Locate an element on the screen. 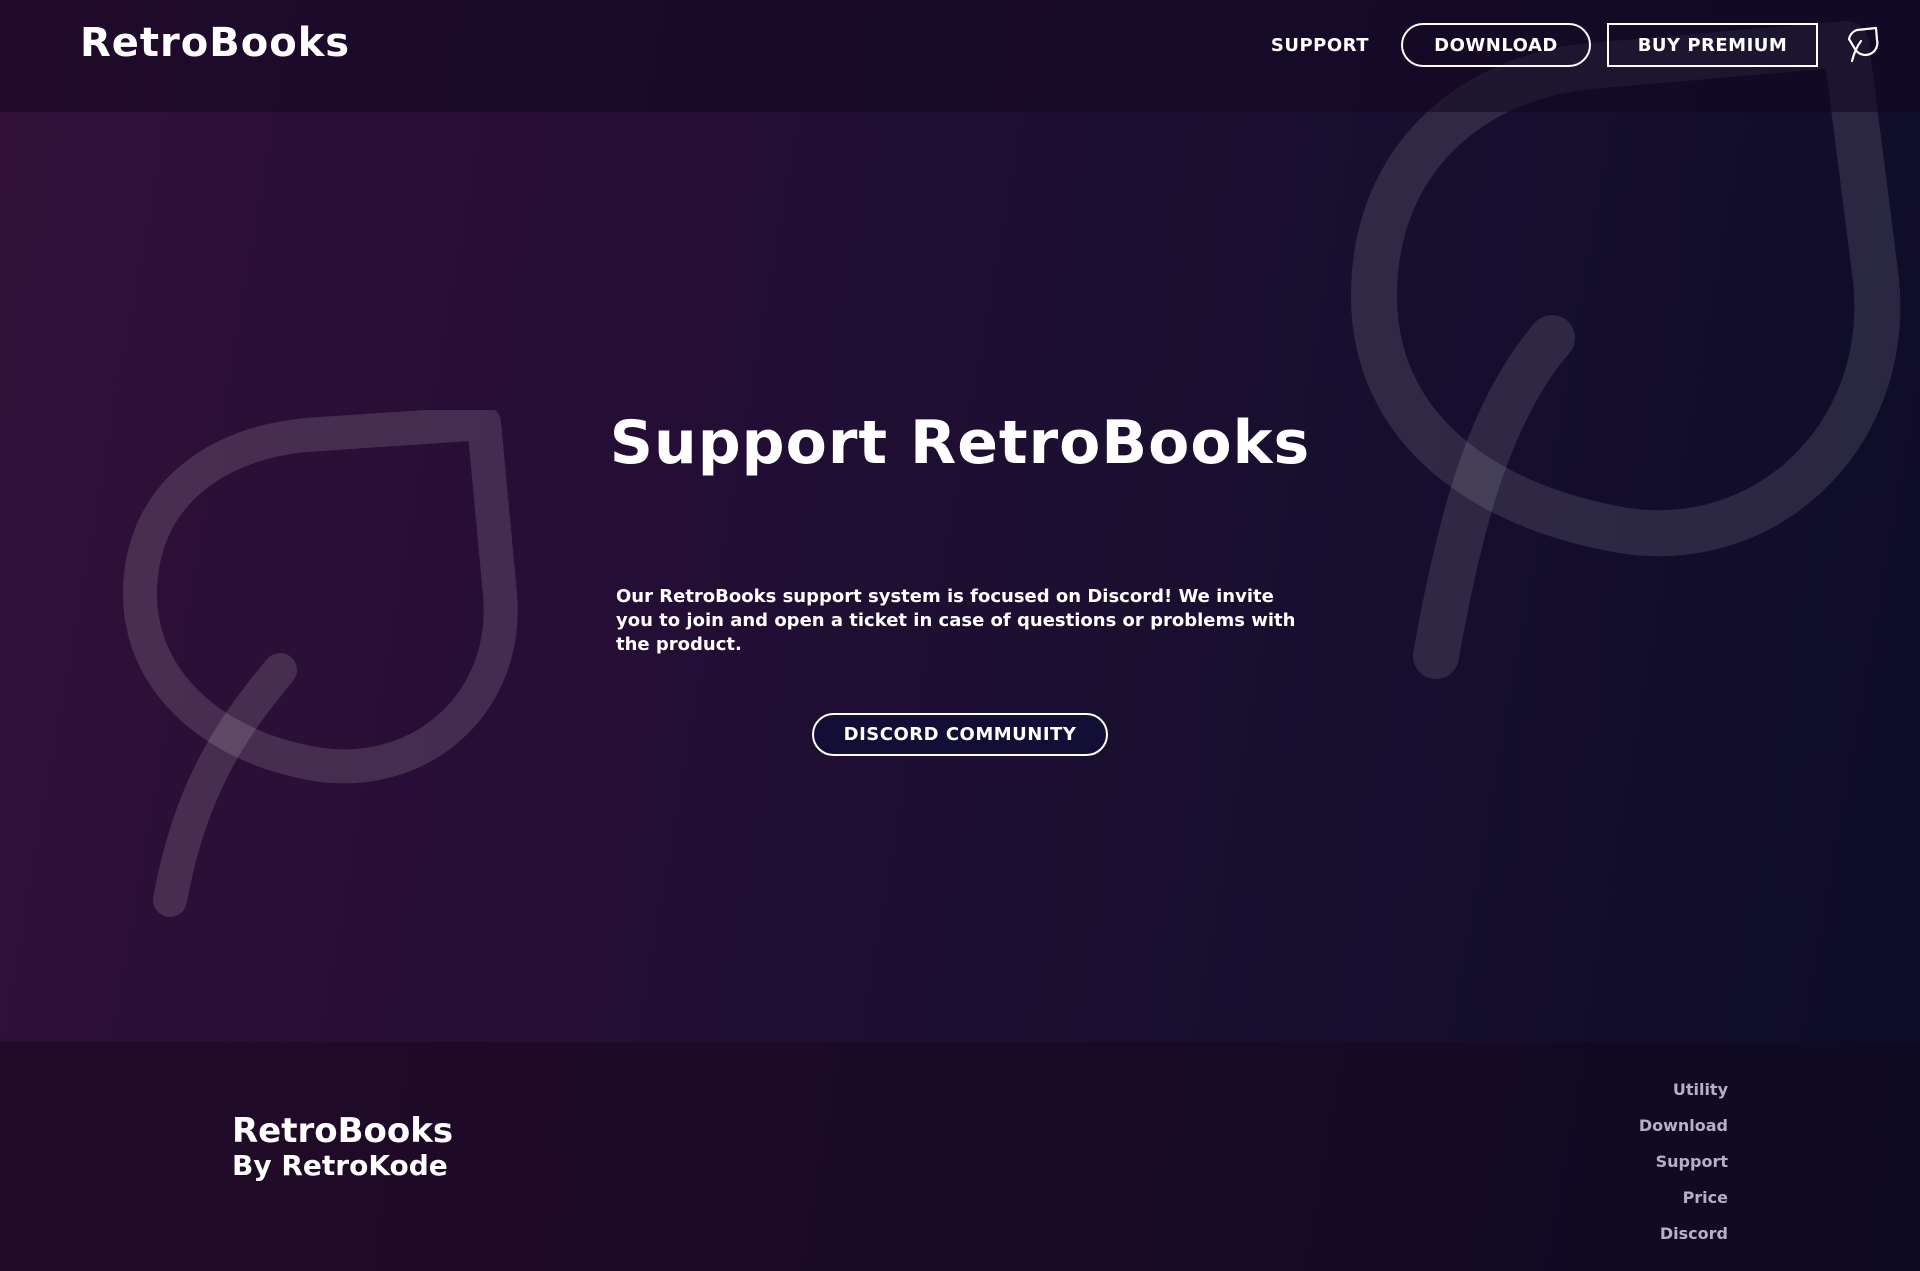 This screenshot has height=1271, width=1920. footer-nav: Utility Download Support Price Discord is located at coordinates (1628, 1162).